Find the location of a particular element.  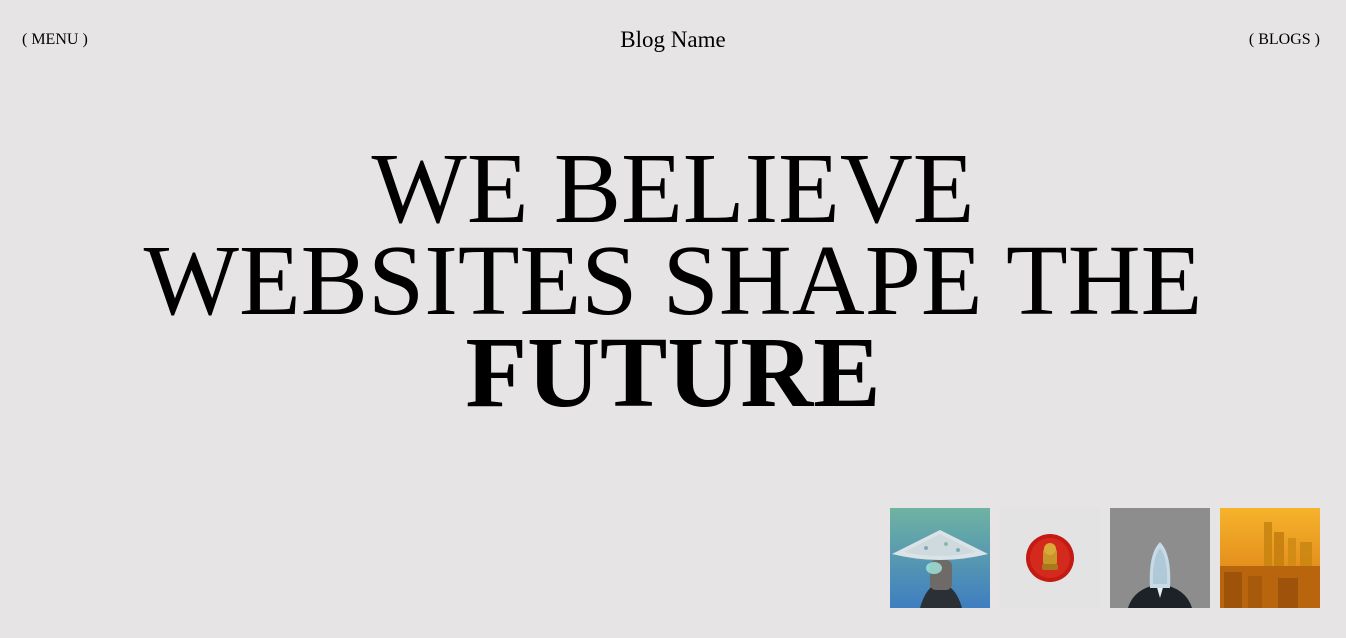

blogs-button: ( BLOGS ) is located at coordinates (1284, 40).